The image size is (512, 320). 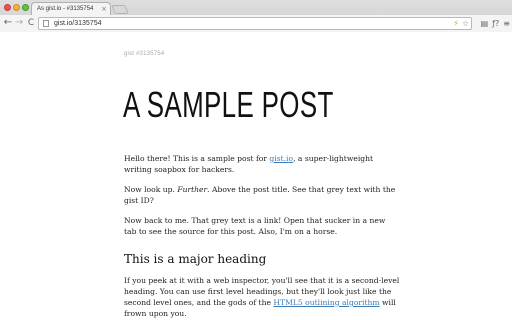 What do you see at coordinates (465, 23) in the screenshot?
I see `bookmark-star-icon: ☆` at bounding box center [465, 23].